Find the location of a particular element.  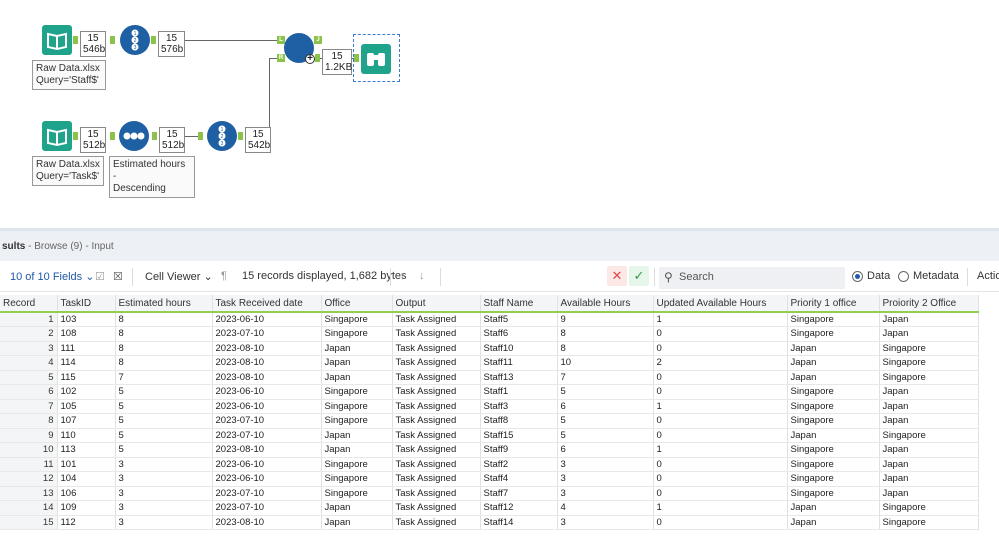

table-cell: 102 is located at coordinates (86, 392).